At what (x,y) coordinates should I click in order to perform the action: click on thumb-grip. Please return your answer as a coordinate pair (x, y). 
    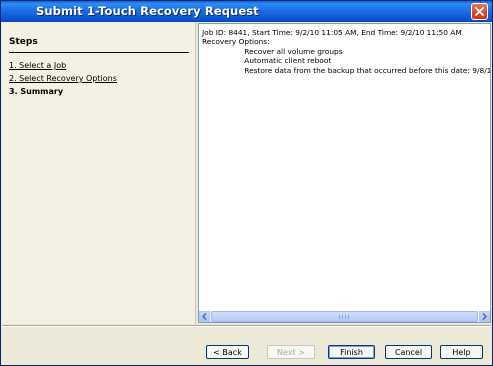
    Looking at the image, I should click on (345, 317).